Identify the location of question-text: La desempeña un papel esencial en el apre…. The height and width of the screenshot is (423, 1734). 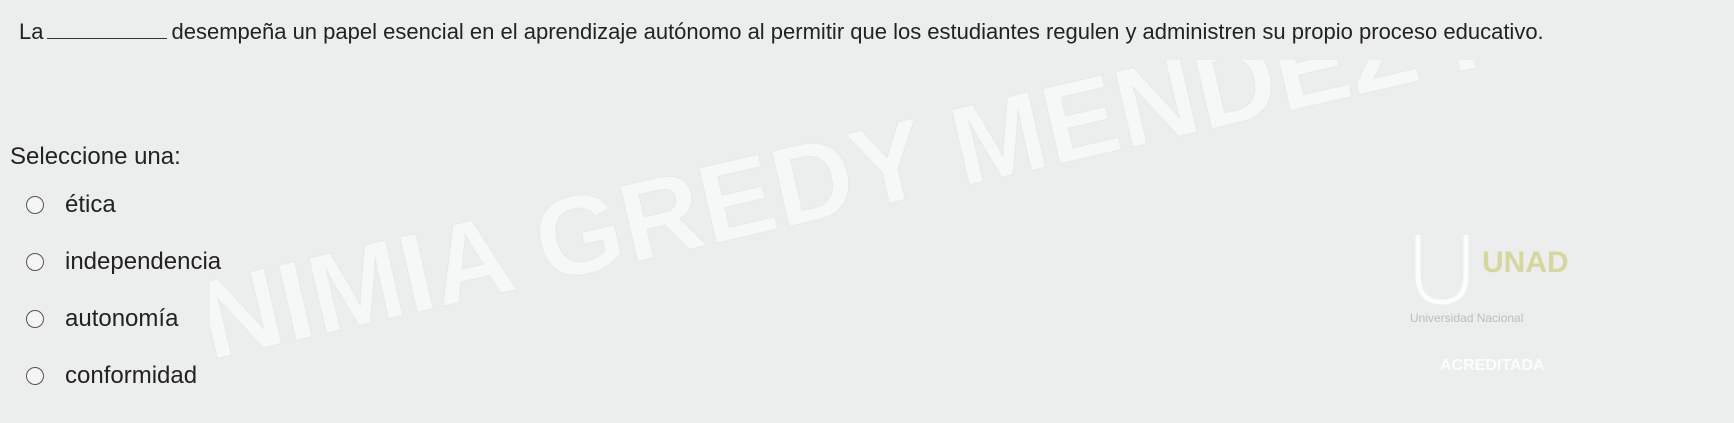
(869, 31).